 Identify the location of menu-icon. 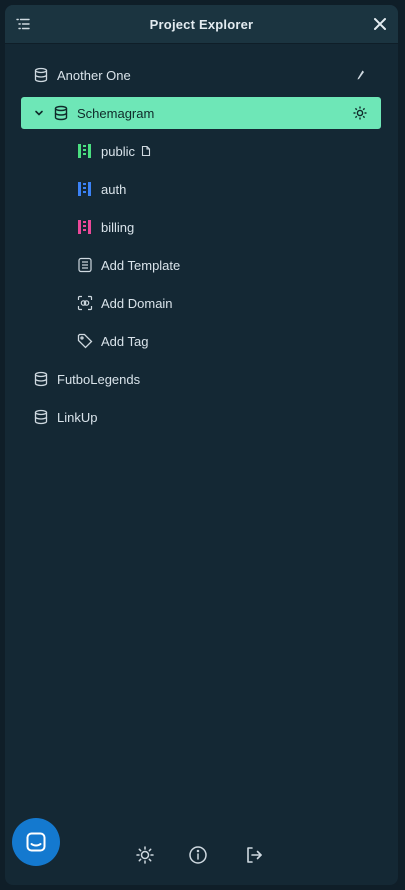
(23, 24).